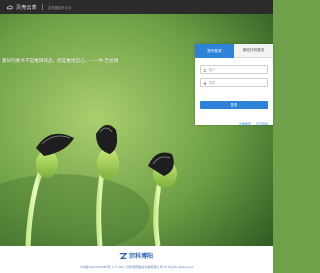  I want to click on user-icon, so click(205, 70).